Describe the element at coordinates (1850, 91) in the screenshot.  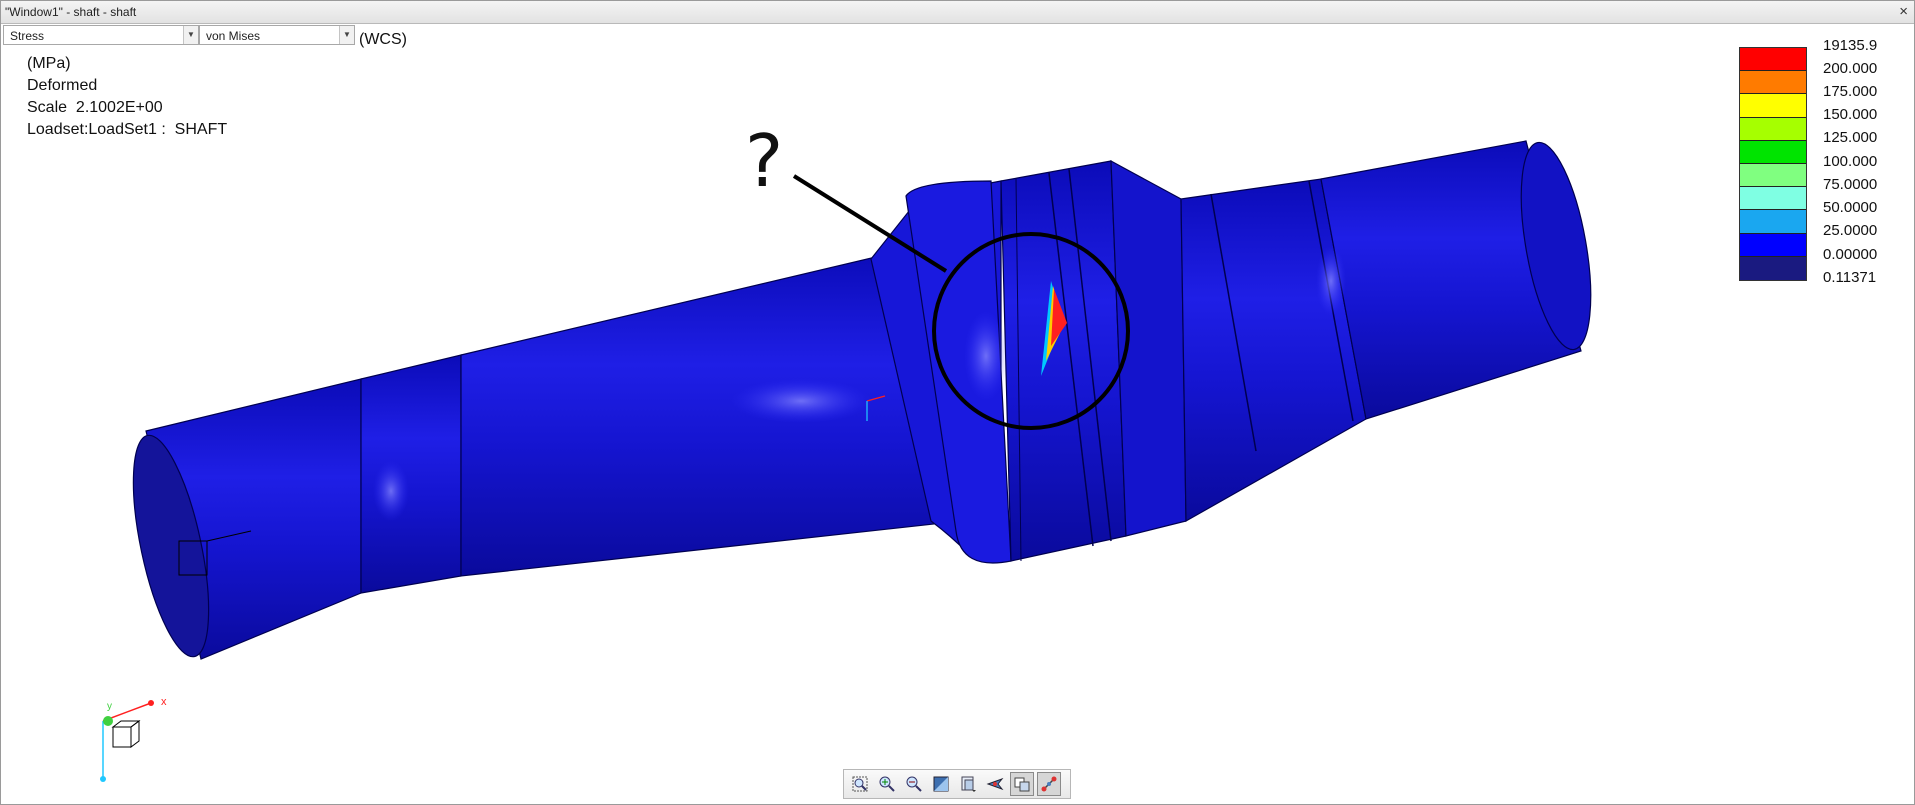
I see `legend-label: 175.000` at that location.